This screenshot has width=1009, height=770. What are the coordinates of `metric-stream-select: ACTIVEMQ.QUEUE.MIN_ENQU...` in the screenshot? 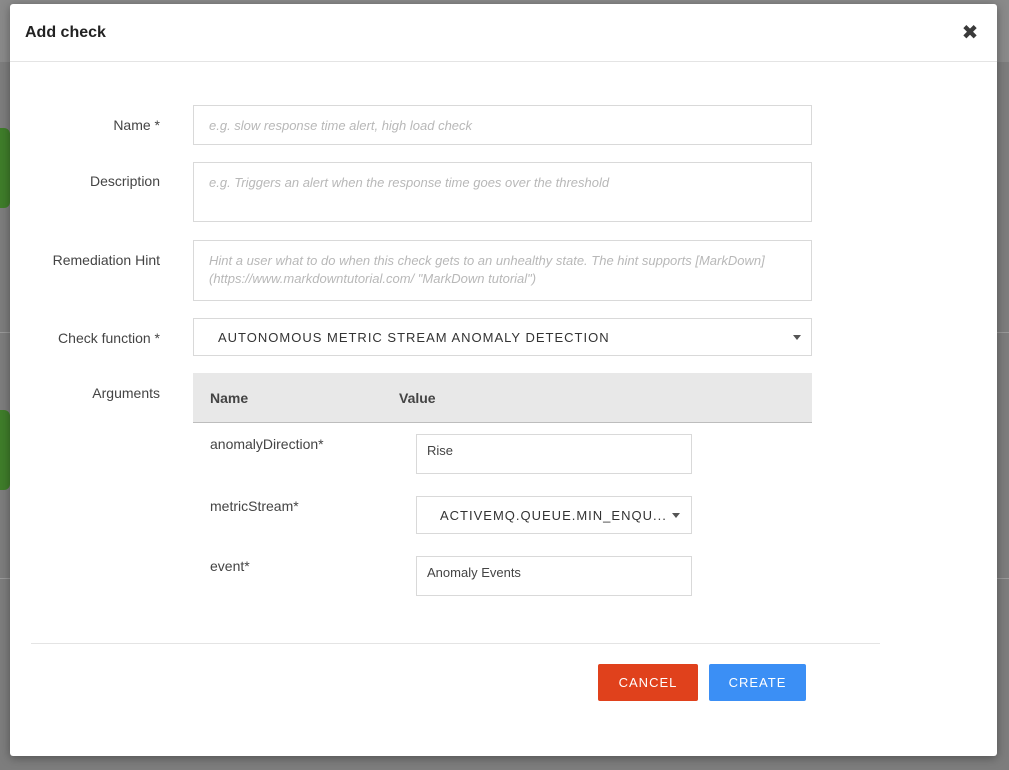 It's located at (554, 515).